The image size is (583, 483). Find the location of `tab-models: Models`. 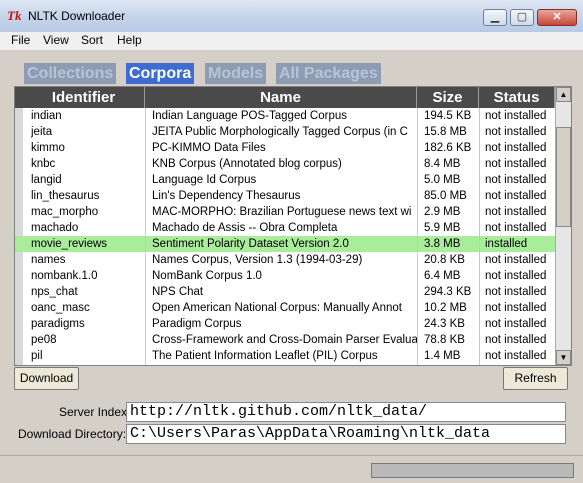

tab-models: Models is located at coordinates (236, 73).